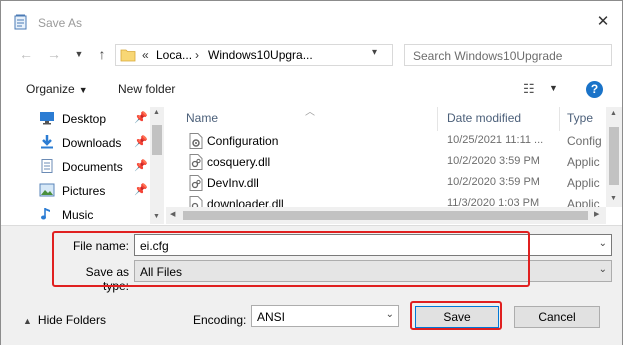 The width and height of the screenshot is (623, 345). What do you see at coordinates (580, 122) in the screenshot?
I see `column-header-type: Type` at bounding box center [580, 122].